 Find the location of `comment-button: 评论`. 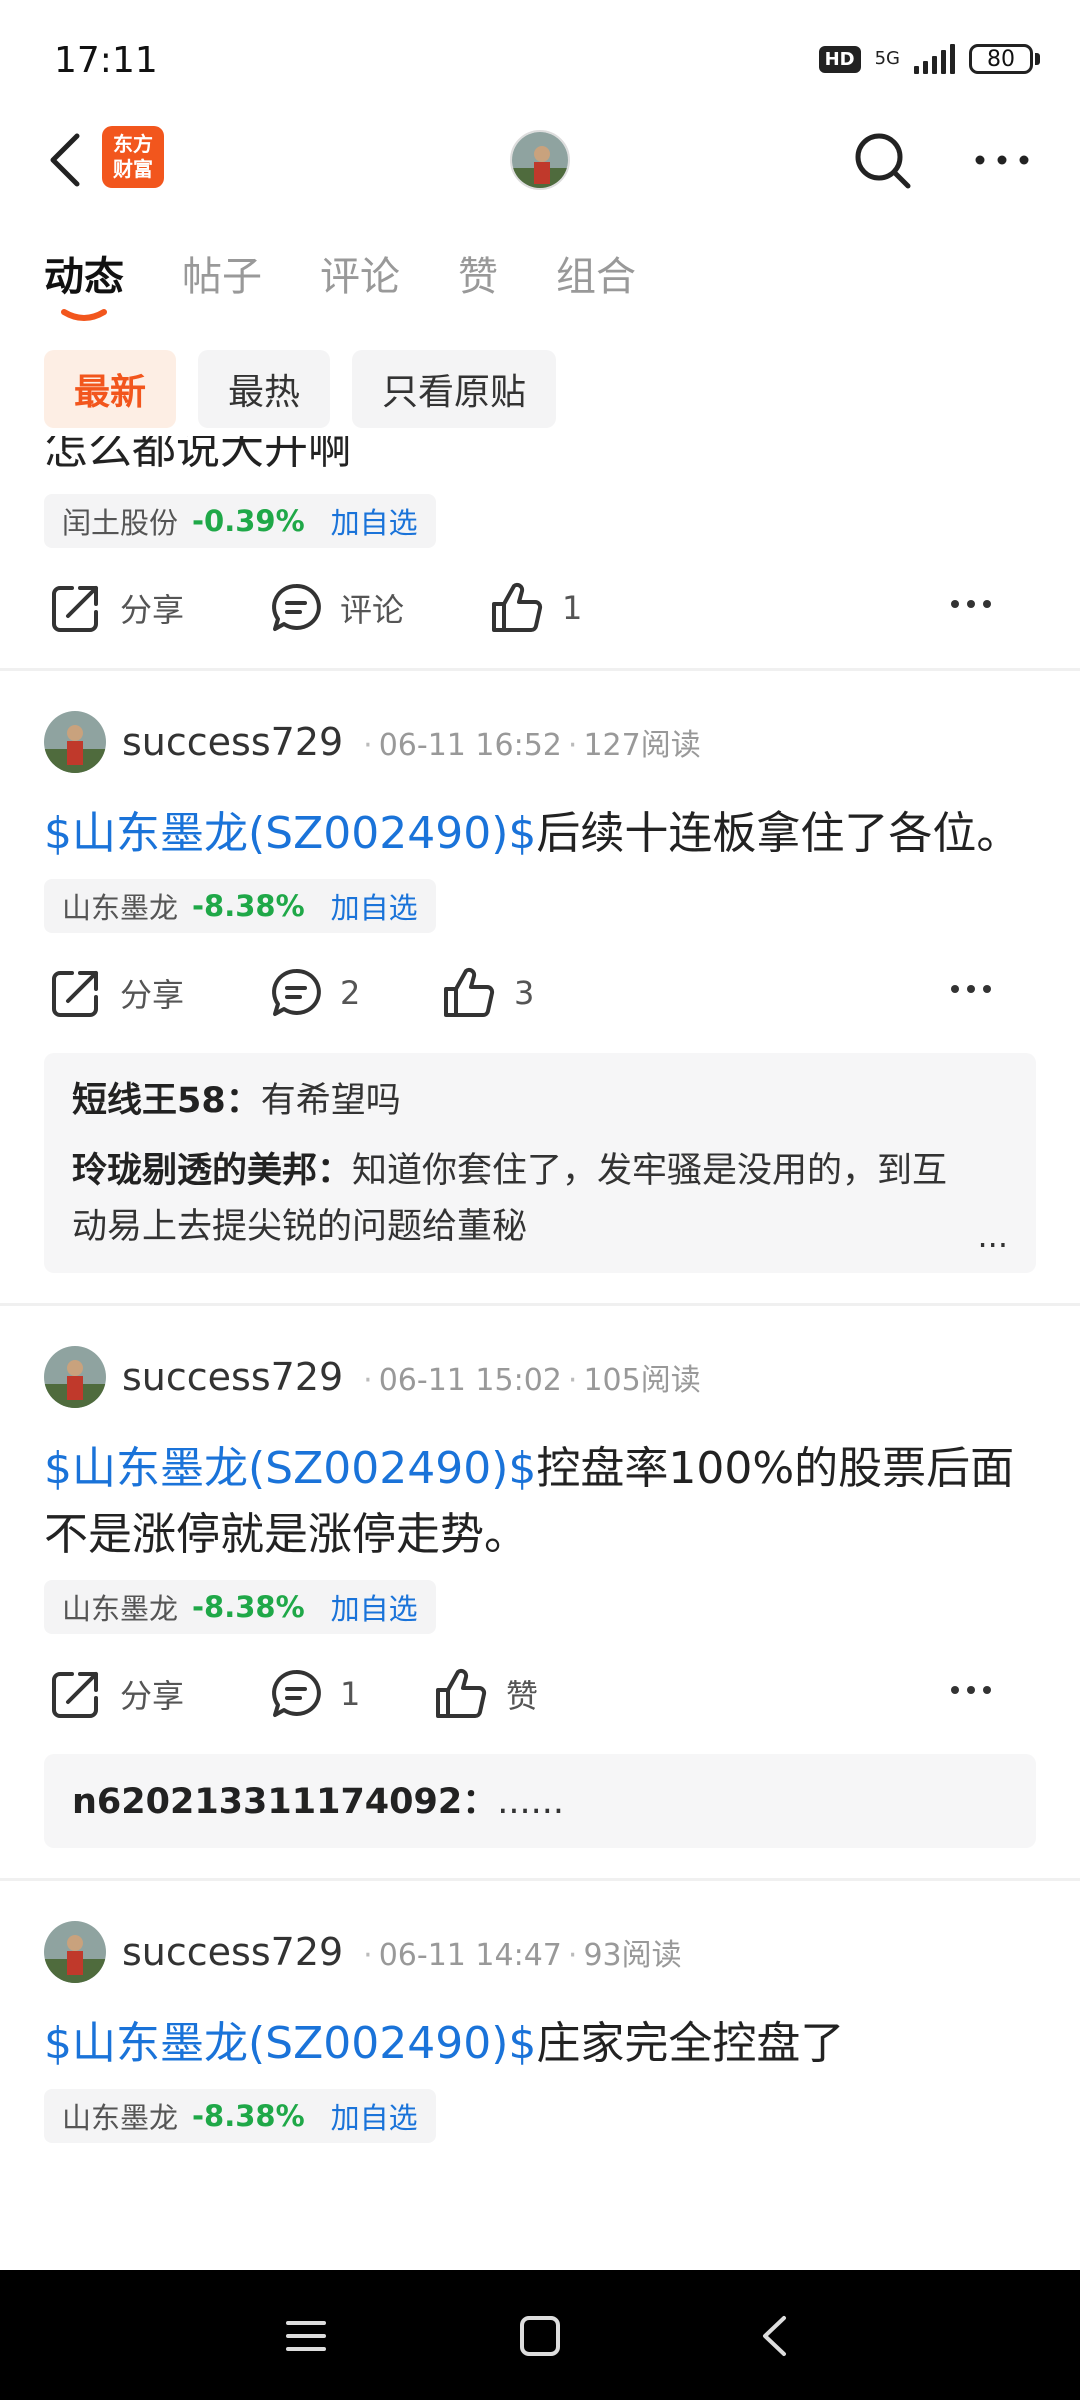

comment-button: 评论 is located at coordinates (337, 608).